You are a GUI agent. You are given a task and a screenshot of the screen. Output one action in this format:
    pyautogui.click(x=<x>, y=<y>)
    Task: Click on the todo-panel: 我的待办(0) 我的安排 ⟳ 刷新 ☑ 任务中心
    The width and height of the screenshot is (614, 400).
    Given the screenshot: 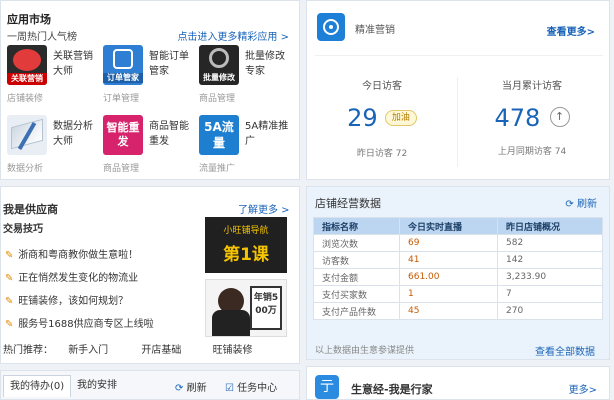 What is the action you would take?
    pyautogui.click(x=150, y=385)
    